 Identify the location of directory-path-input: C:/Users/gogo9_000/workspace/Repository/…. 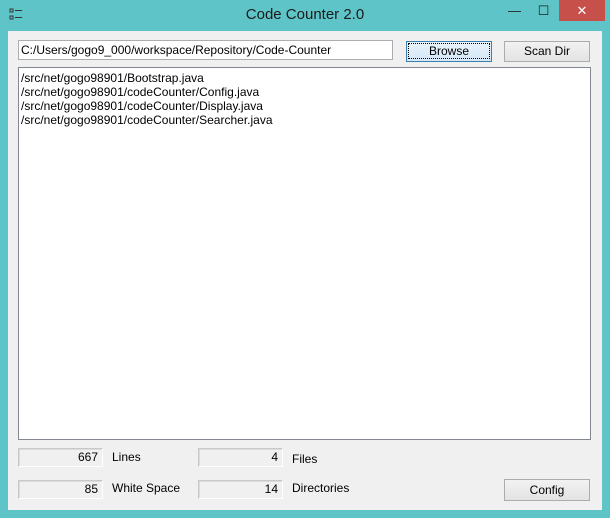
(205, 50).